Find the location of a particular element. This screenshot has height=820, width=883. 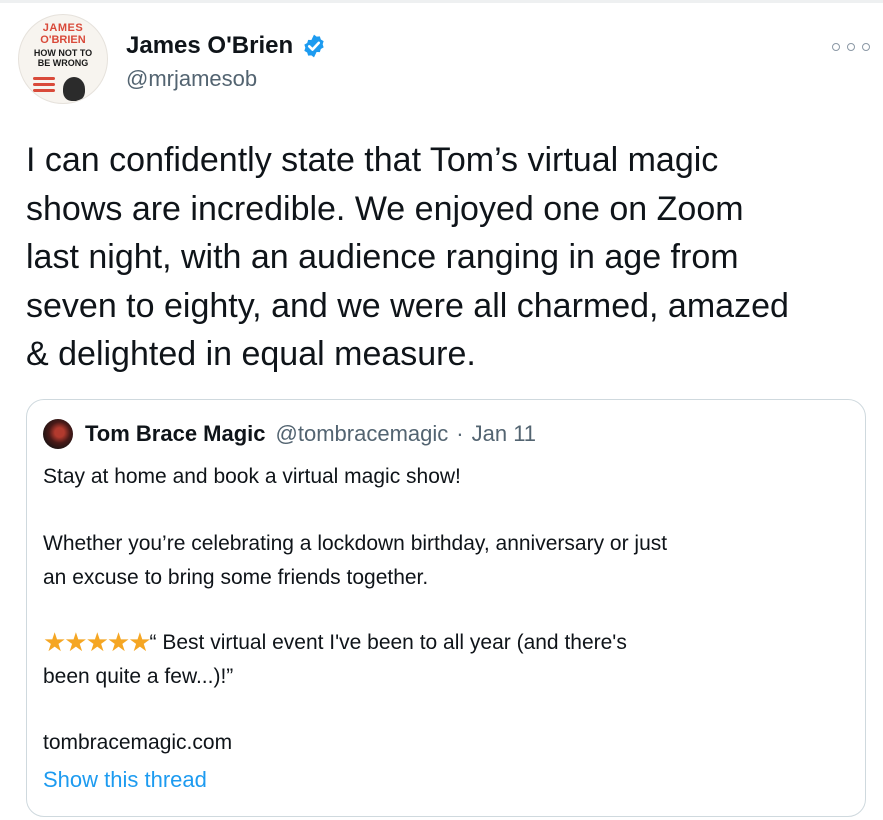

author-handle: @mrjamesob is located at coordinates (191, 79).